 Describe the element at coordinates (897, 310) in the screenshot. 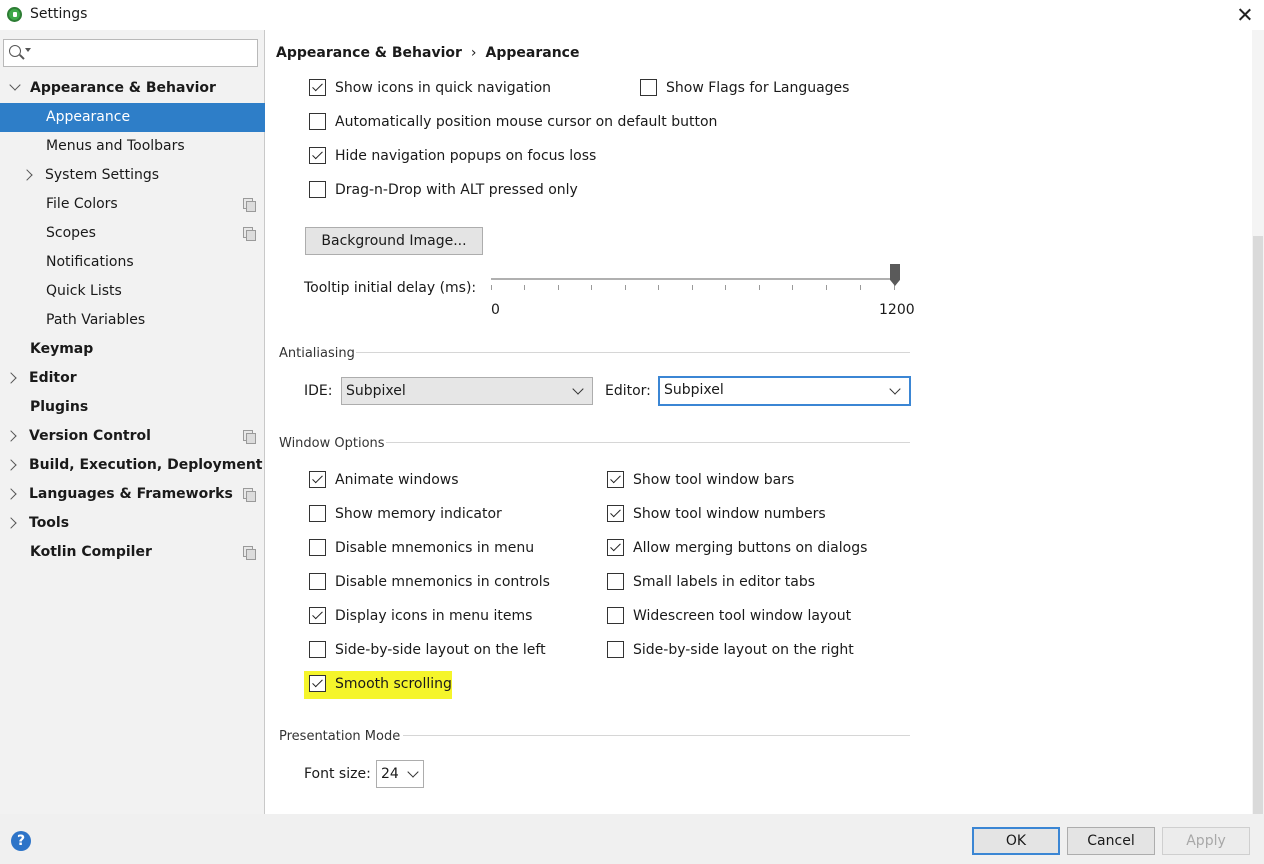

I see `slider-max-label: 1200` at that location.